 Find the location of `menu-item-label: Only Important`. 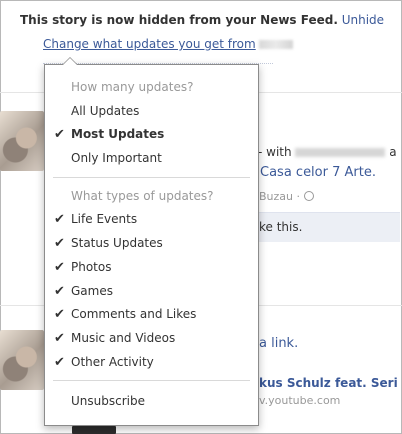

menu-item-label: Only Important is located at coordinates (116, 158).